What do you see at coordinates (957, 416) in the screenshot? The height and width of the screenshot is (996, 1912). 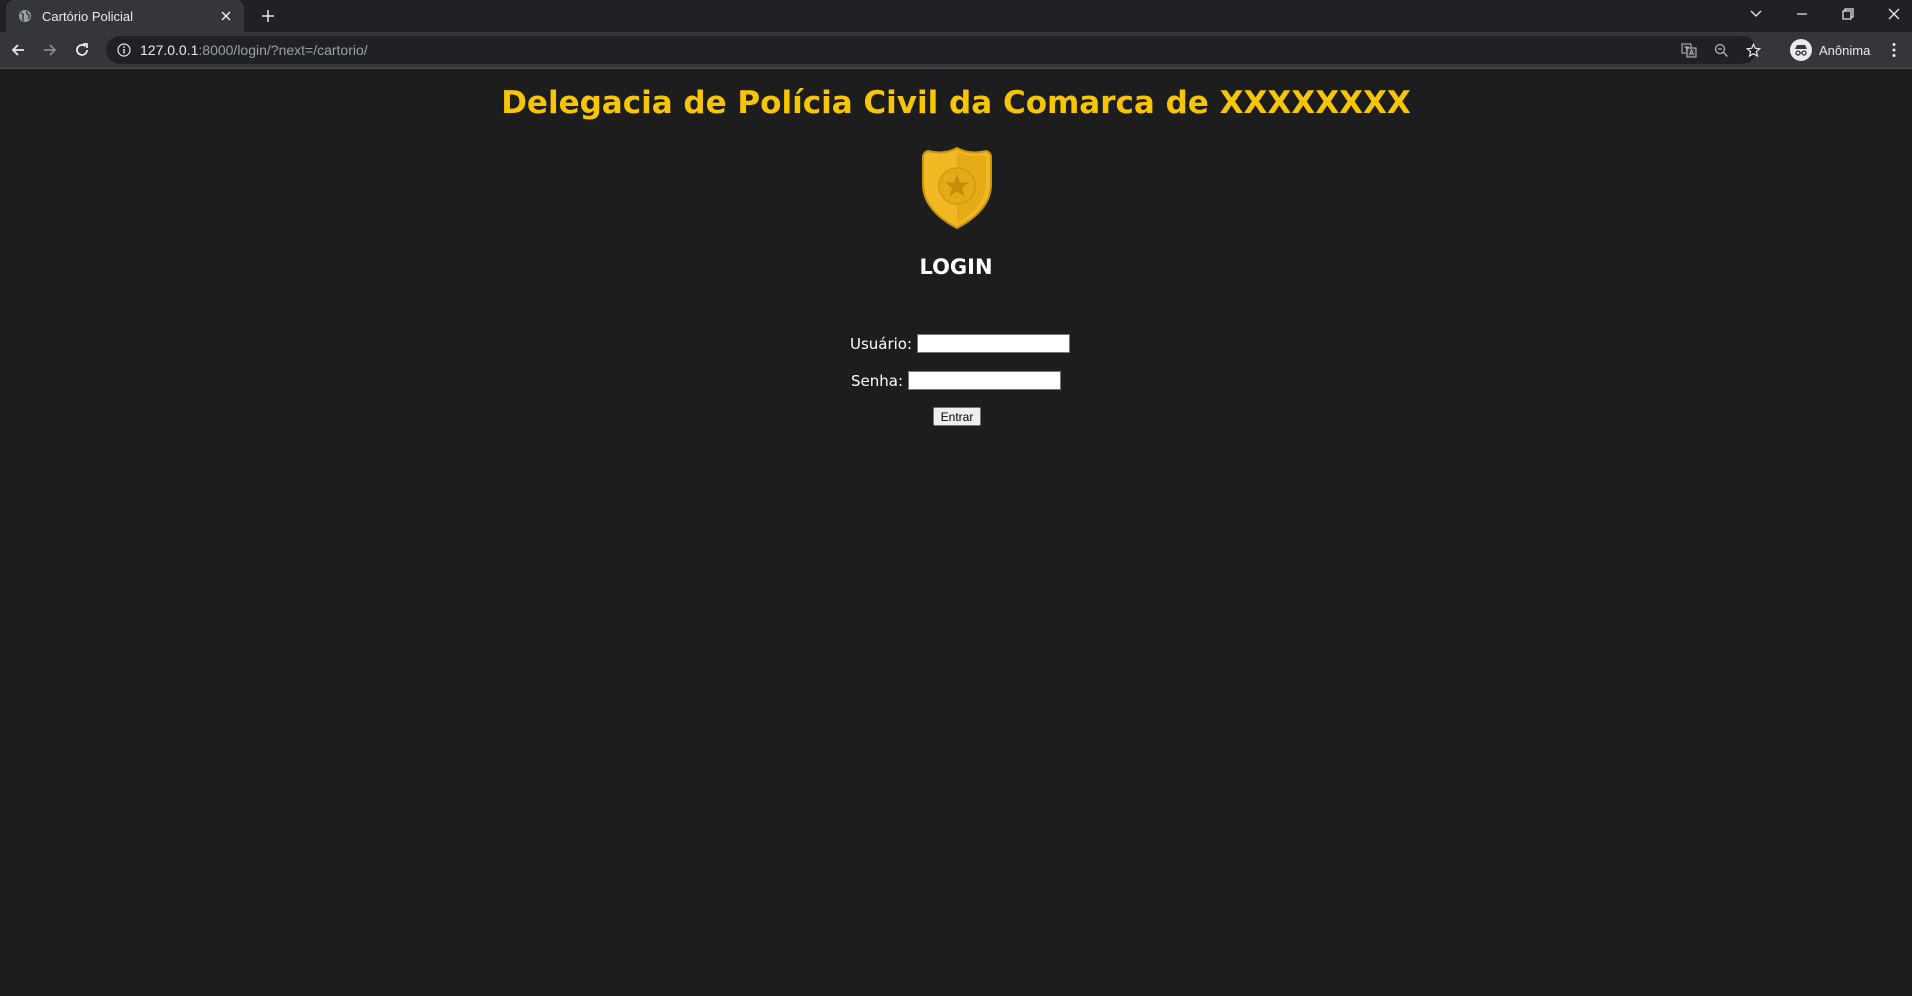 I see `login-submit-button: Entrar` at bounding box center [957, 416].